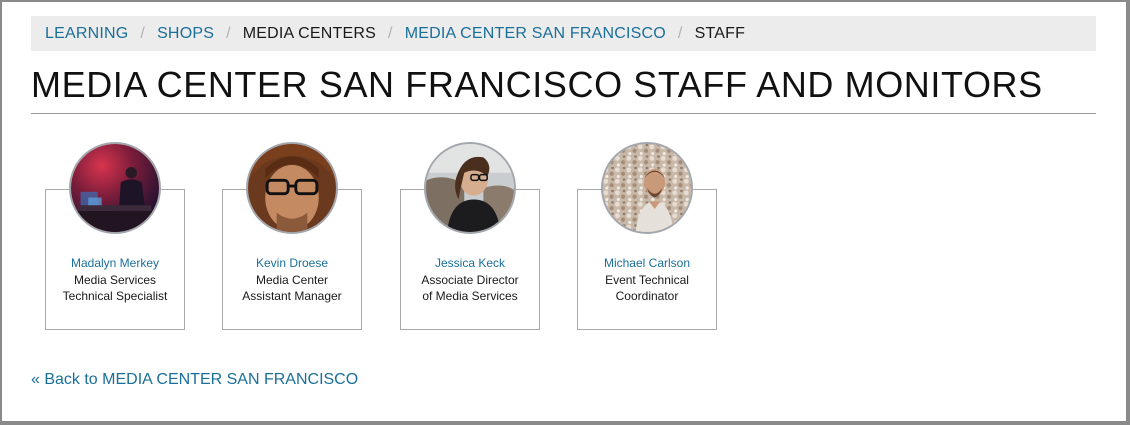 This screenshot has width=1130, height=425. Describe the element at coordinates (292, 296) in the screenshot. I see `staff-role-line: Assistant Manager` at that location.